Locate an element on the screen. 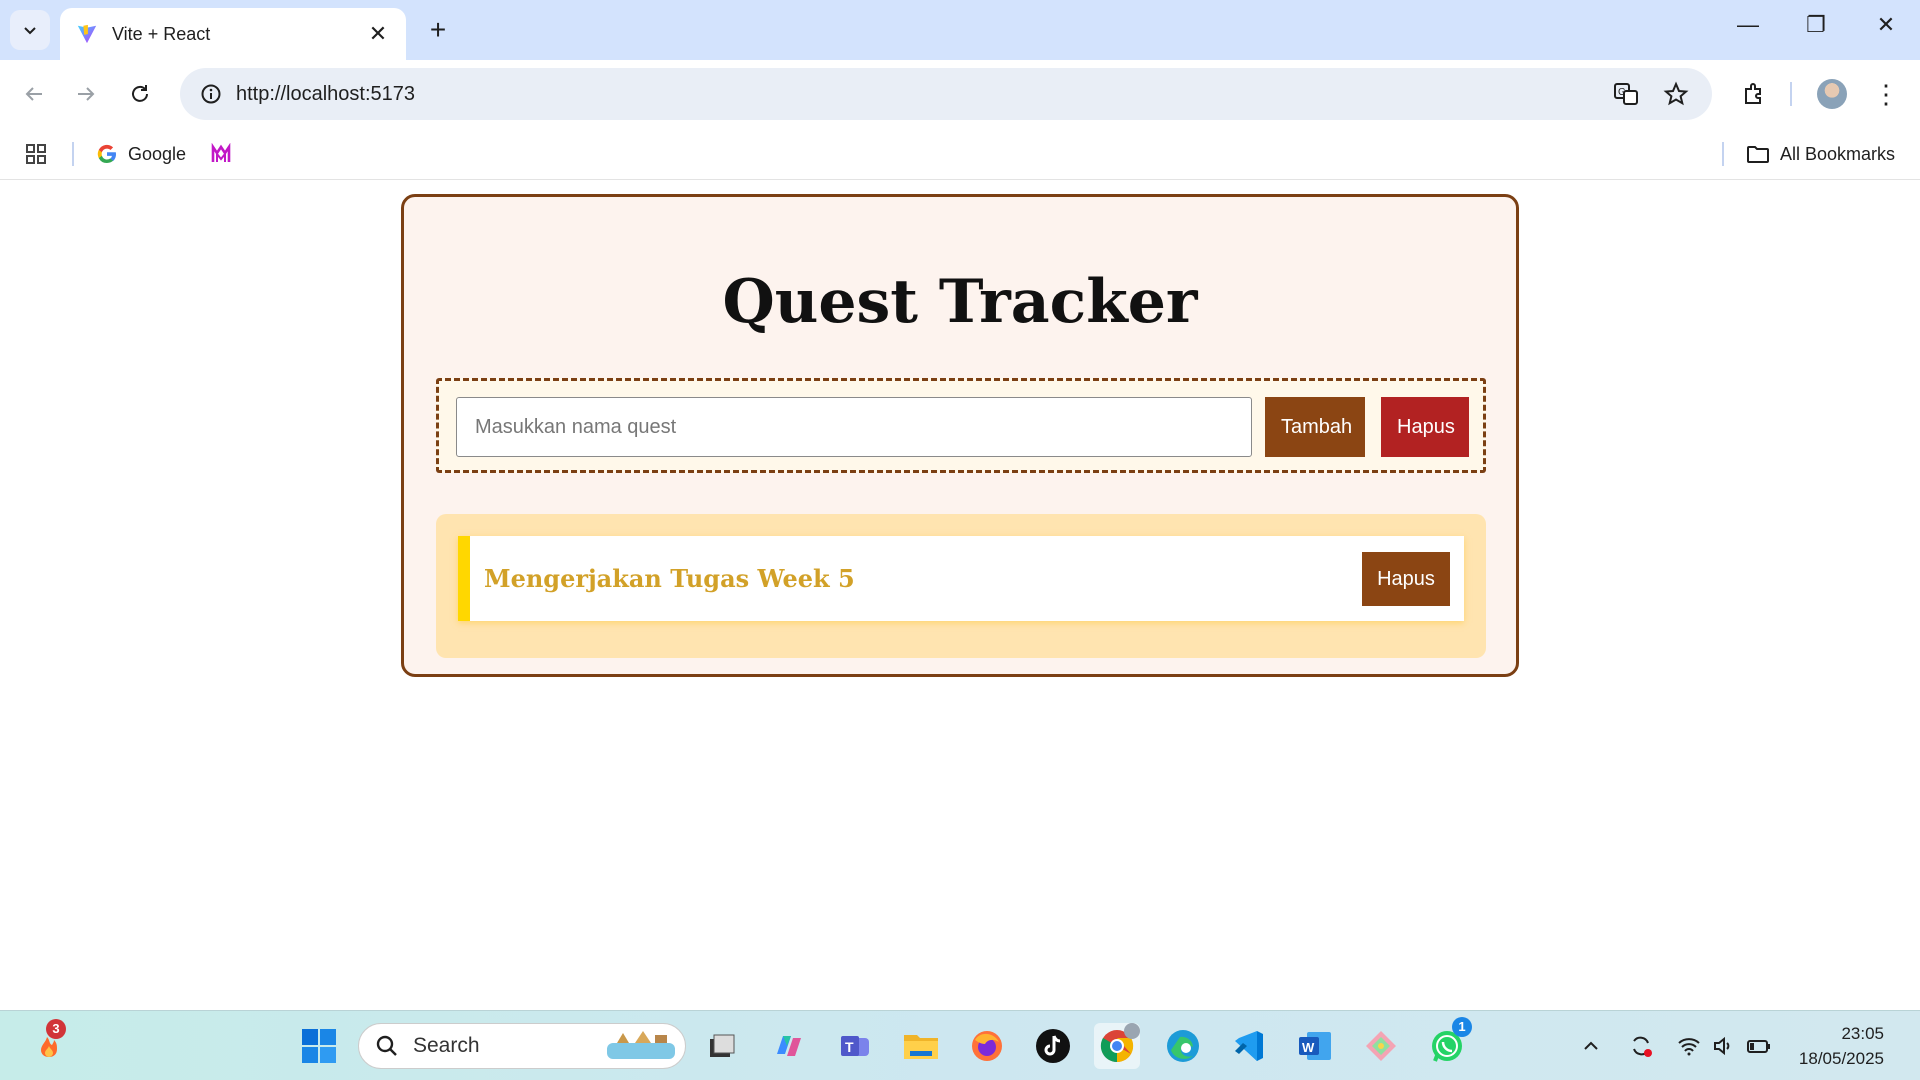  folder-icon is located at coordinates (1758, 154).